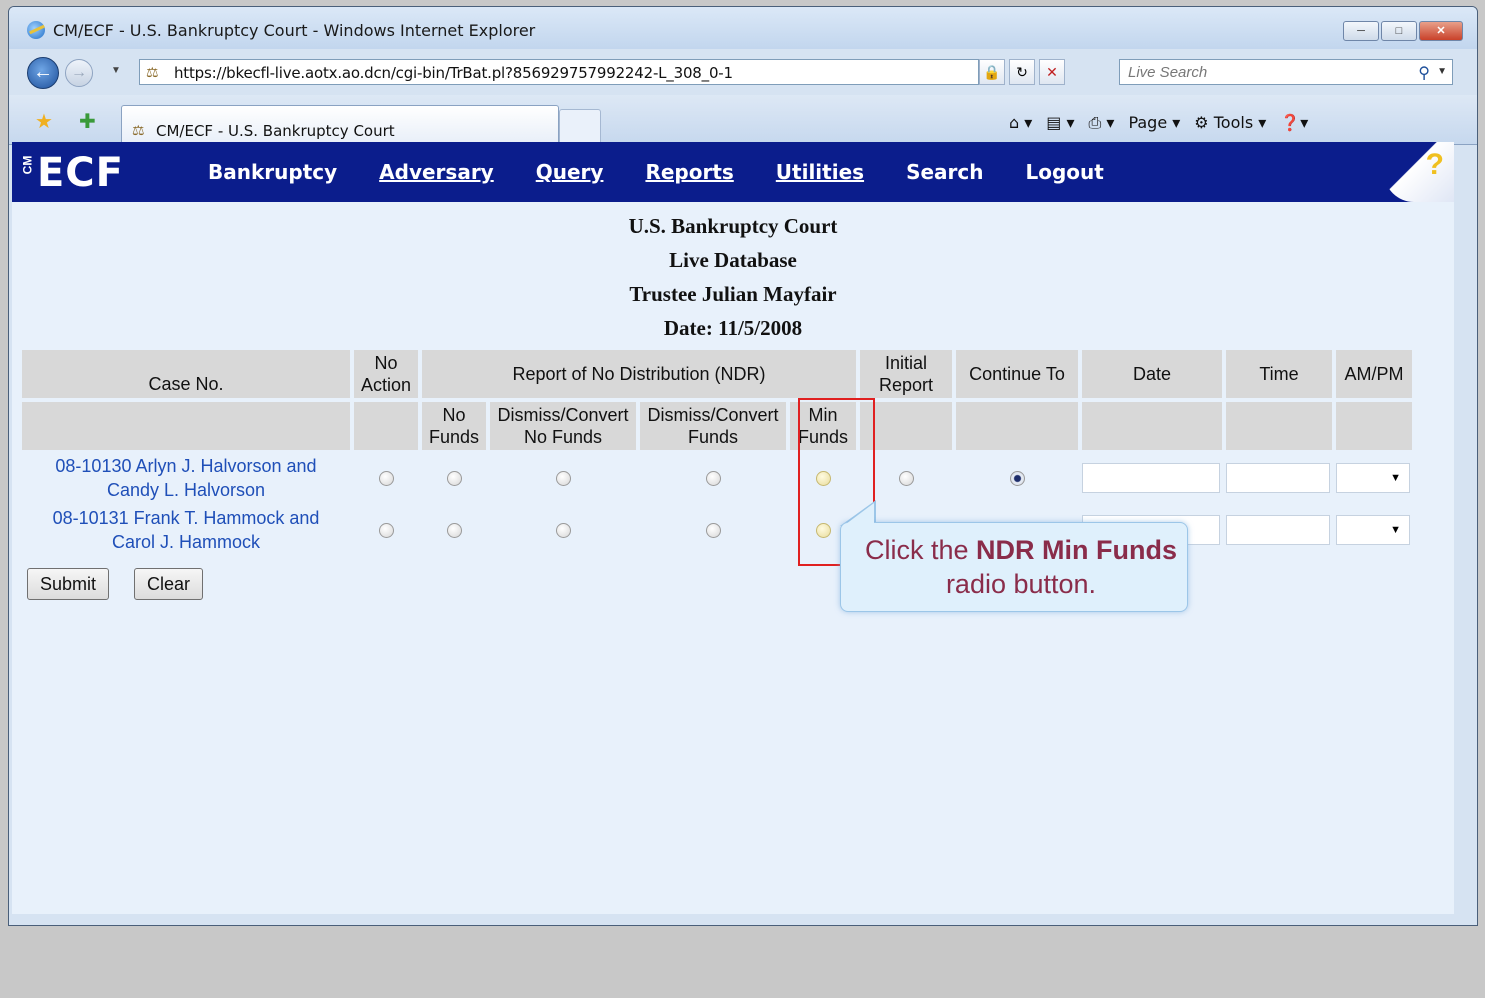  I want to click on cell-continue-to, so click(1017, 478).